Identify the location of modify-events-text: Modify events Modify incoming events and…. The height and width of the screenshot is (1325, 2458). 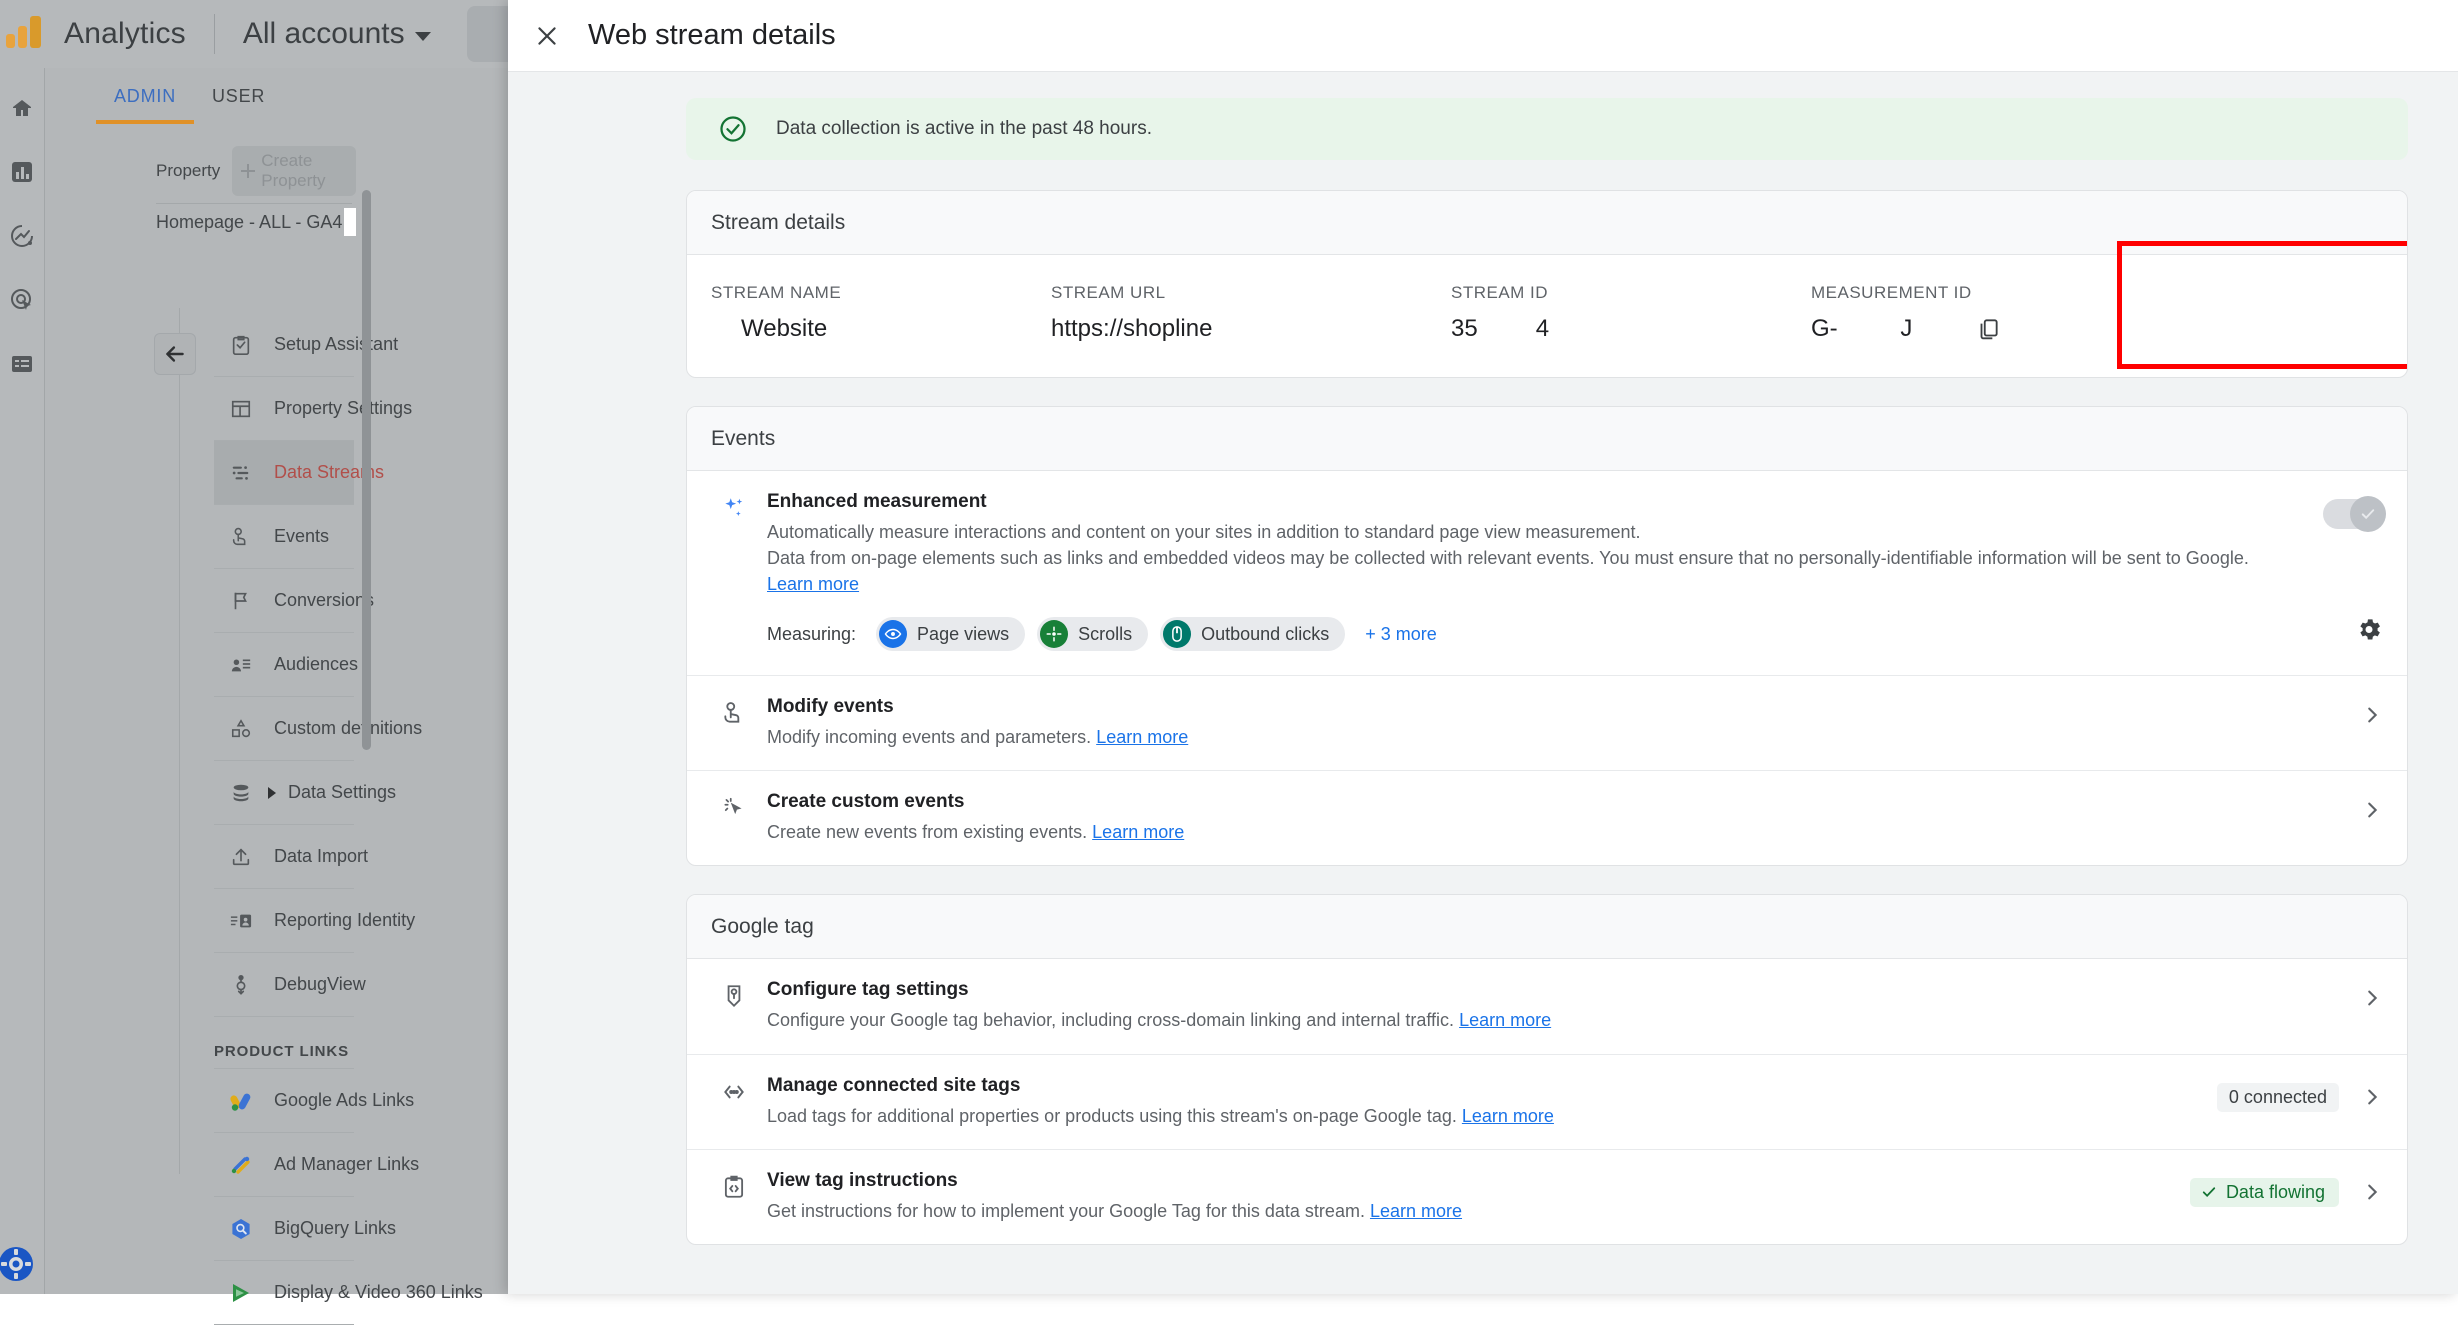
(1559, 723).